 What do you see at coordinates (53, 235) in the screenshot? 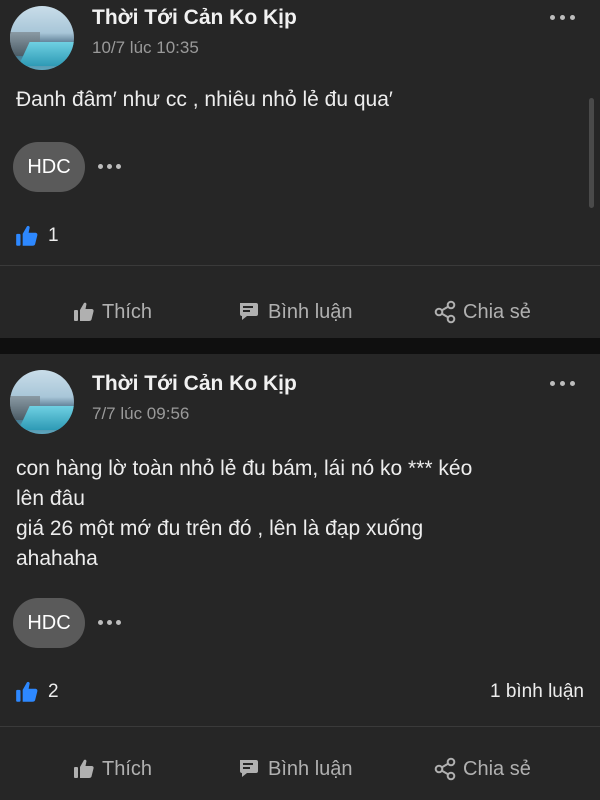
I see `like-count: 1` at bounding box center [53, 235].